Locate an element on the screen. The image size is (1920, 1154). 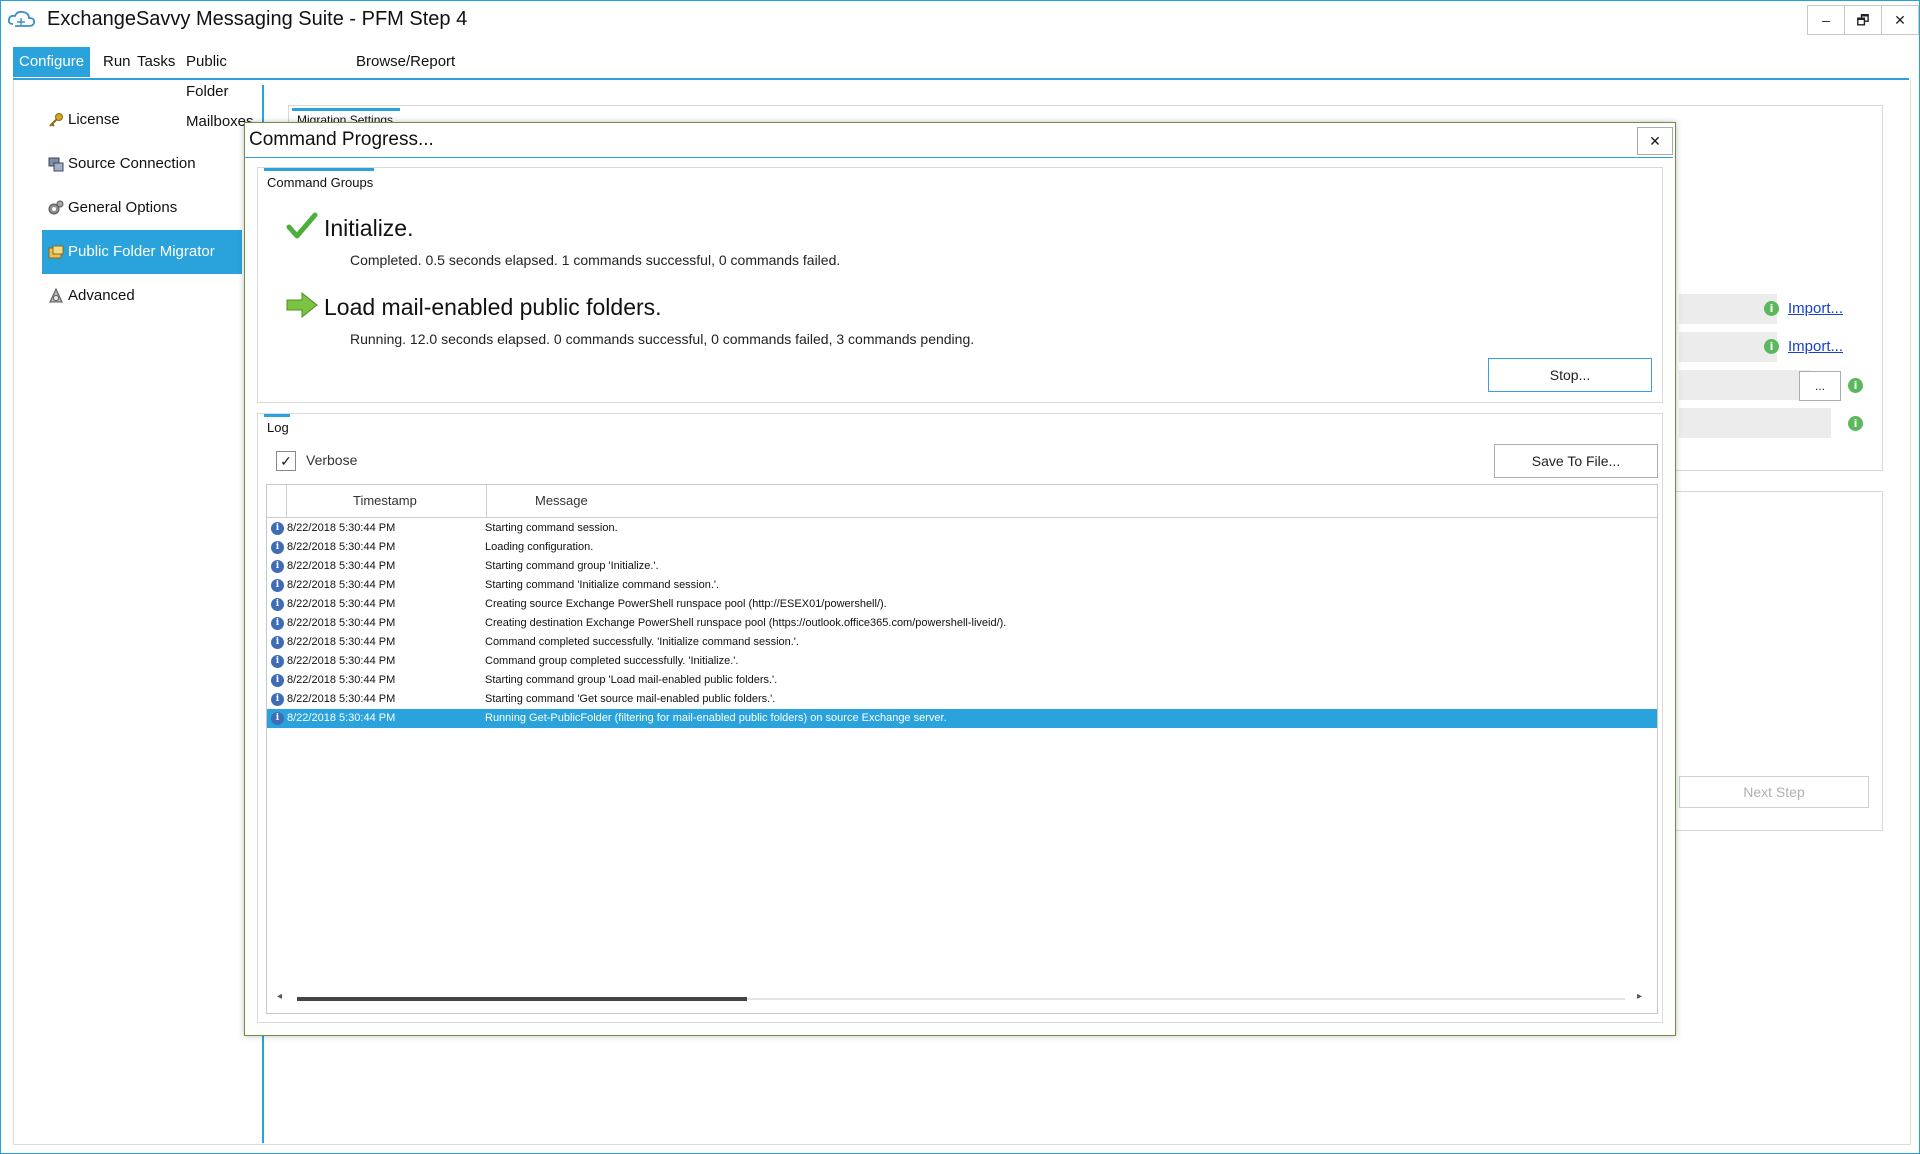
gears-icon is located at coordinates (56, 207).